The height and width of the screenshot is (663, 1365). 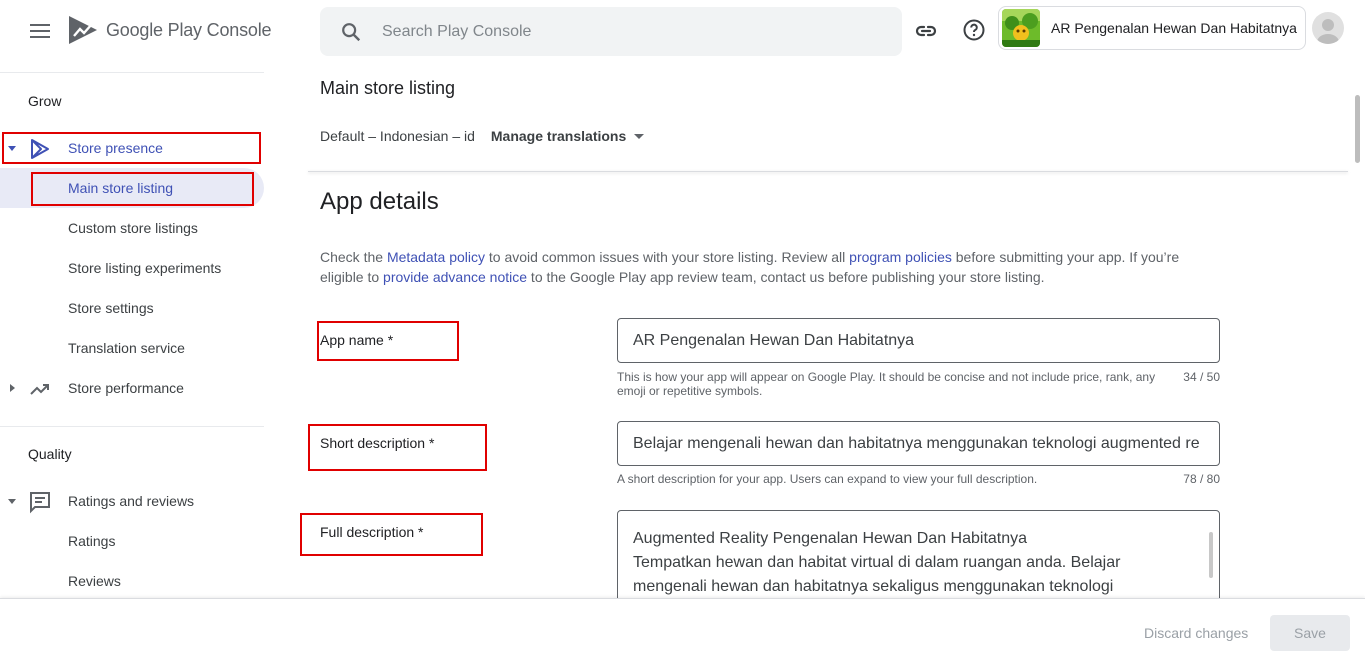 What do you see at coordinates (918, 340) in the screenshot?
I see `app-name-field: AR Pengenalan Hewan Dan Habitatnya` at bounding box center [918, 340].